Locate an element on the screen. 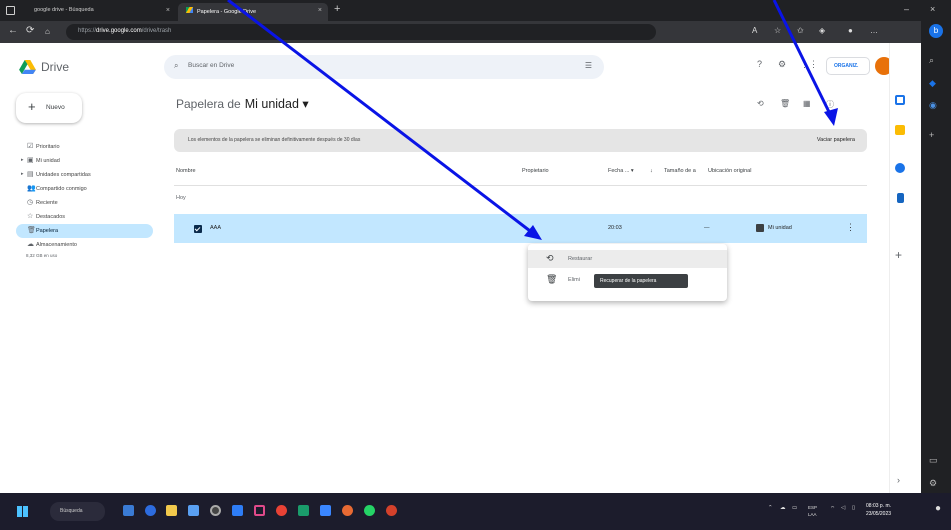 Image resolution: width=951 pixels, height=530 pixels. sidebar-item-label: Compartido conmigo is located at coordinates (61, 189).